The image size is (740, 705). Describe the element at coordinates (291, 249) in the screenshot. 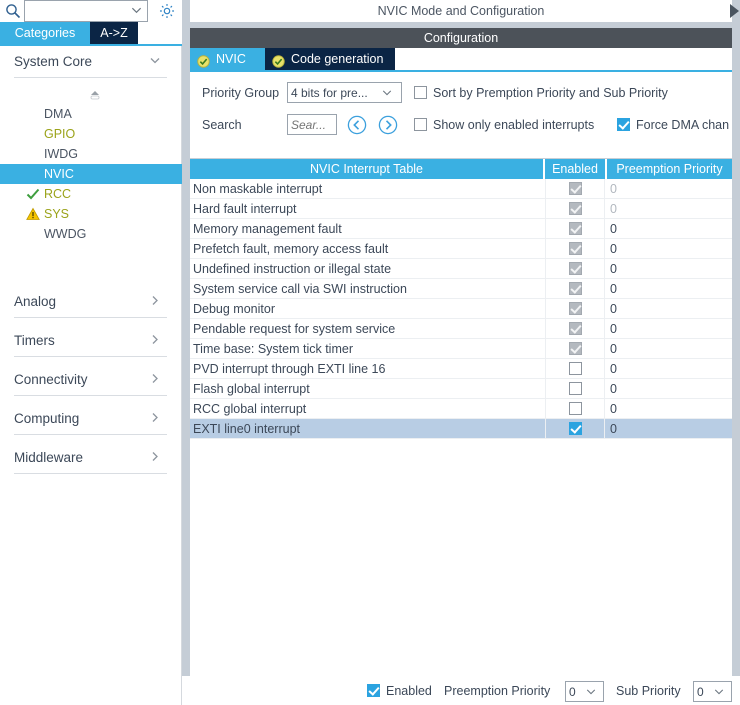

I see `table-cell-interrupt-name: Prefetch fault, memory access fault` at that location.